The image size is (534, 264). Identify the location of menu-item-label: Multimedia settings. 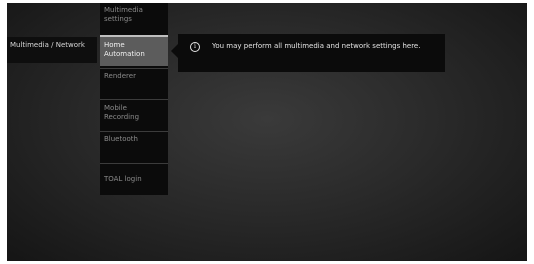
(123, 14).